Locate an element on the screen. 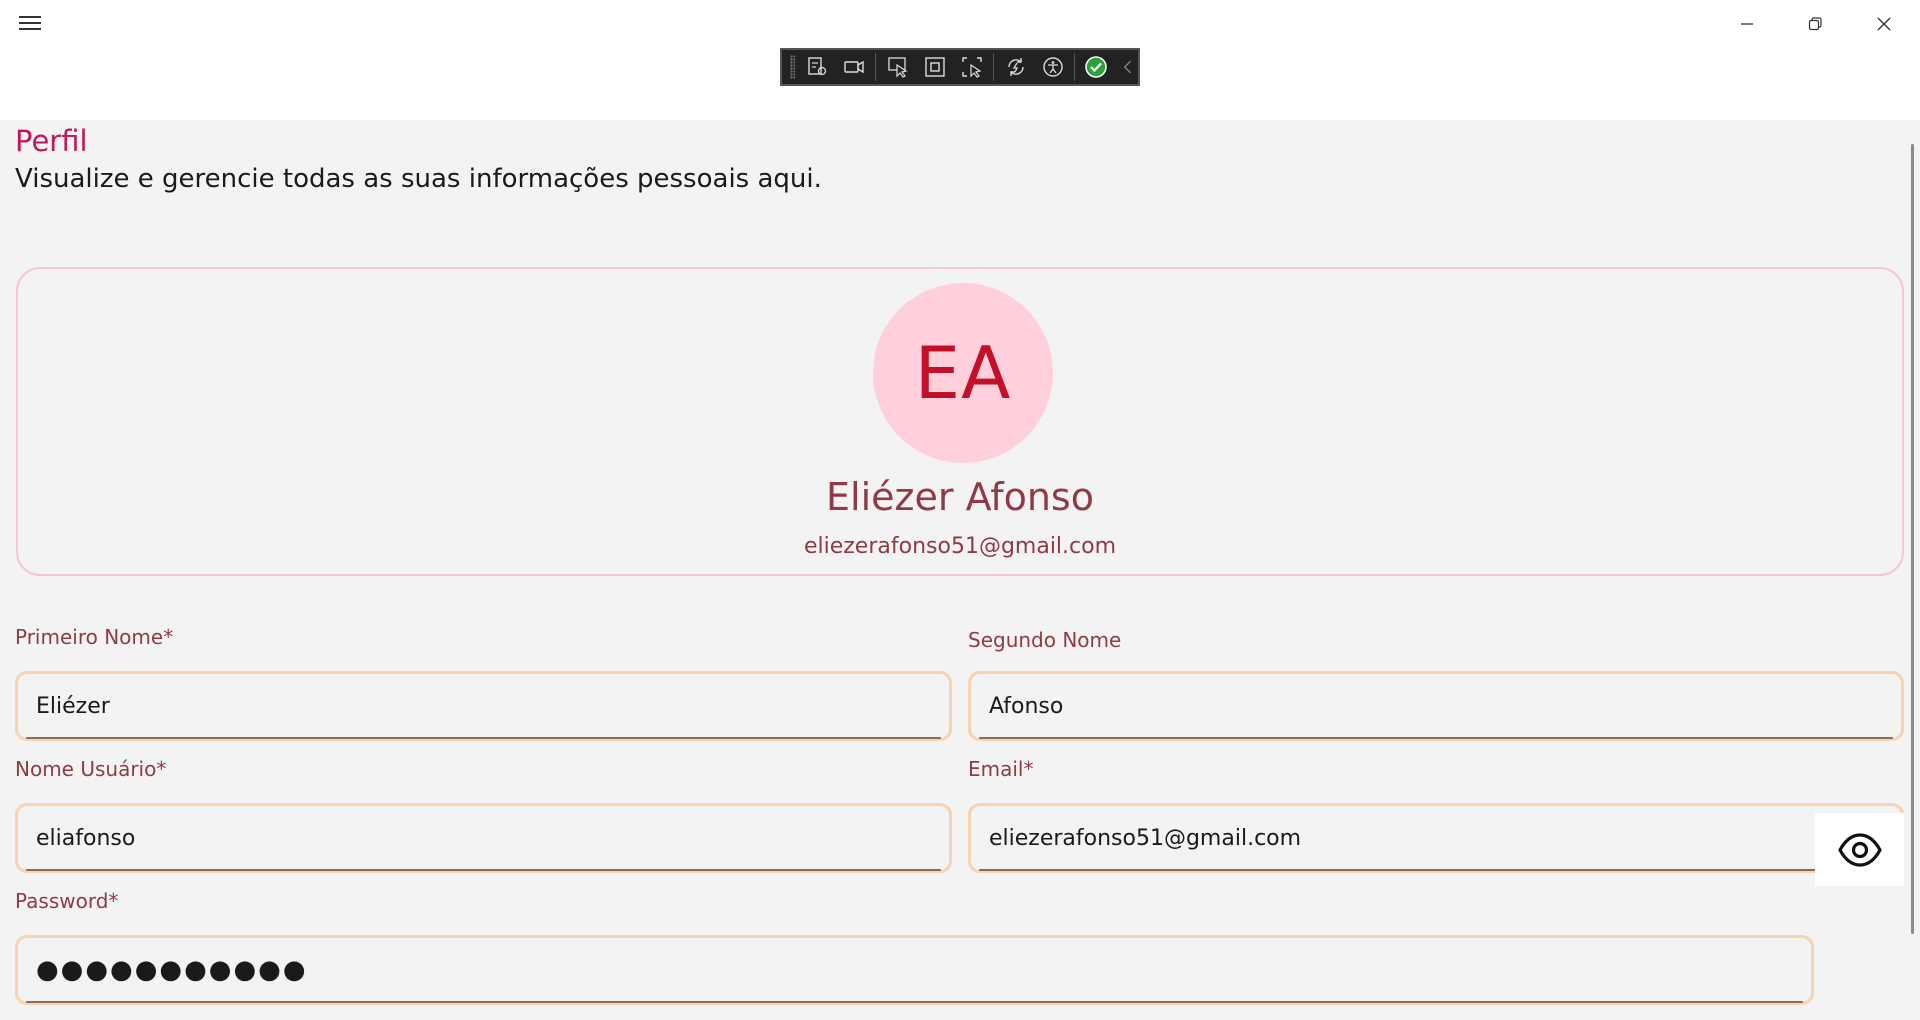  last-name-value: Afonso is located at coordinates (1026, 706).